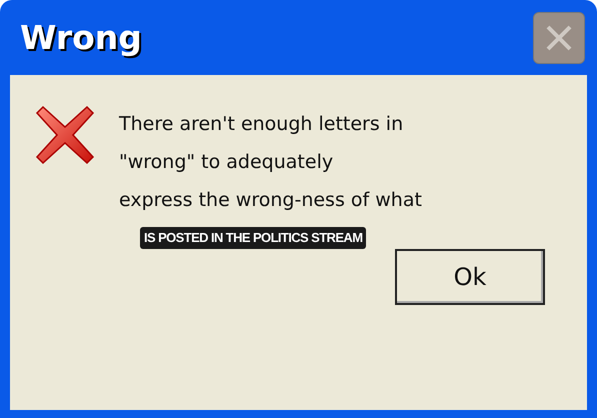 The image size is (597, 418). I want to click on message-line: express the wrong-ness of what, so click(271, 200).